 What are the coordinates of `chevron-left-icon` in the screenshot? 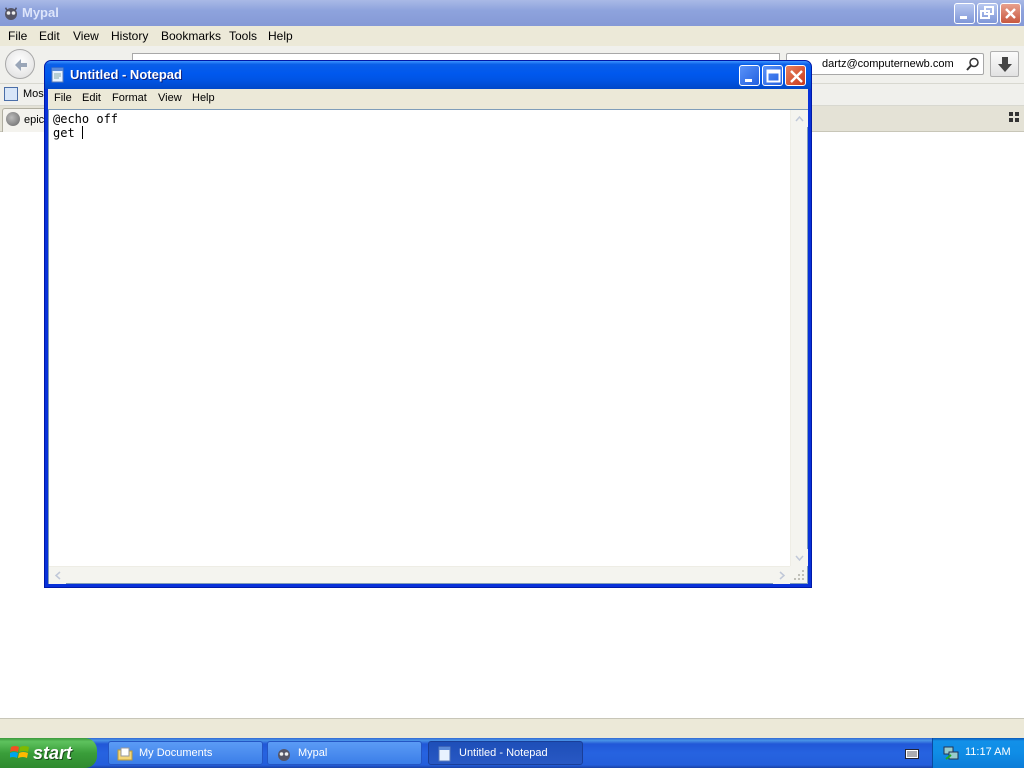 It's located at (57, 575).